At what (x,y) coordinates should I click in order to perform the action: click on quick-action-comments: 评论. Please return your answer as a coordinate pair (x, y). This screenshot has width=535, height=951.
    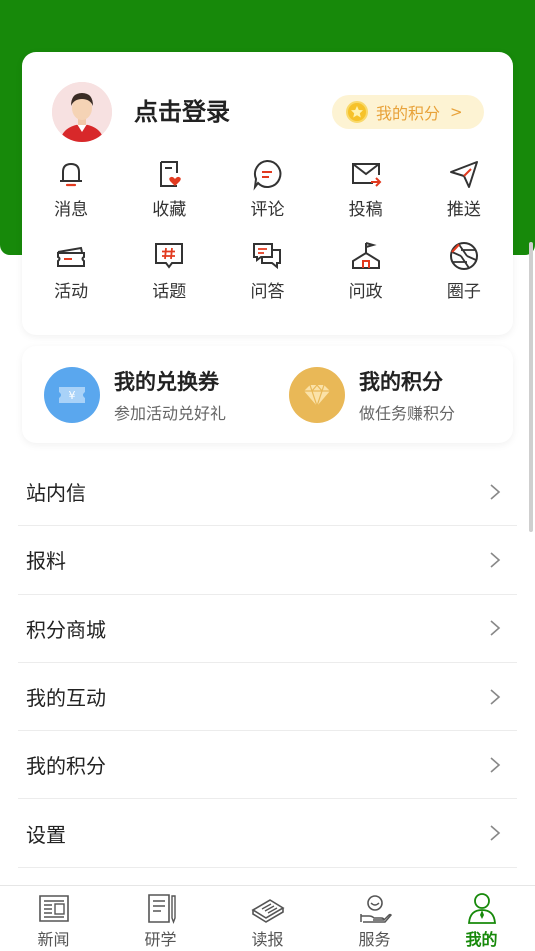
    Looking at the image, I should click on (267, 198).